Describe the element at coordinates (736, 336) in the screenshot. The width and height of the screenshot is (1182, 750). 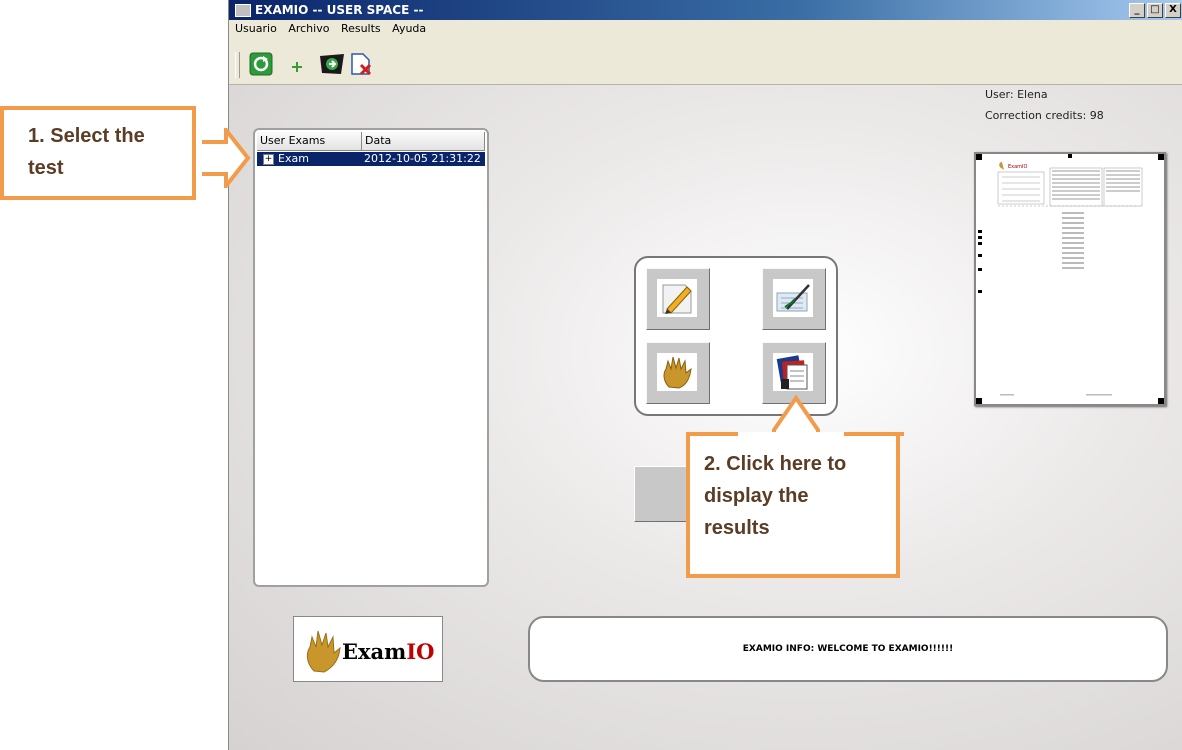
I see `action-panel` at that location.